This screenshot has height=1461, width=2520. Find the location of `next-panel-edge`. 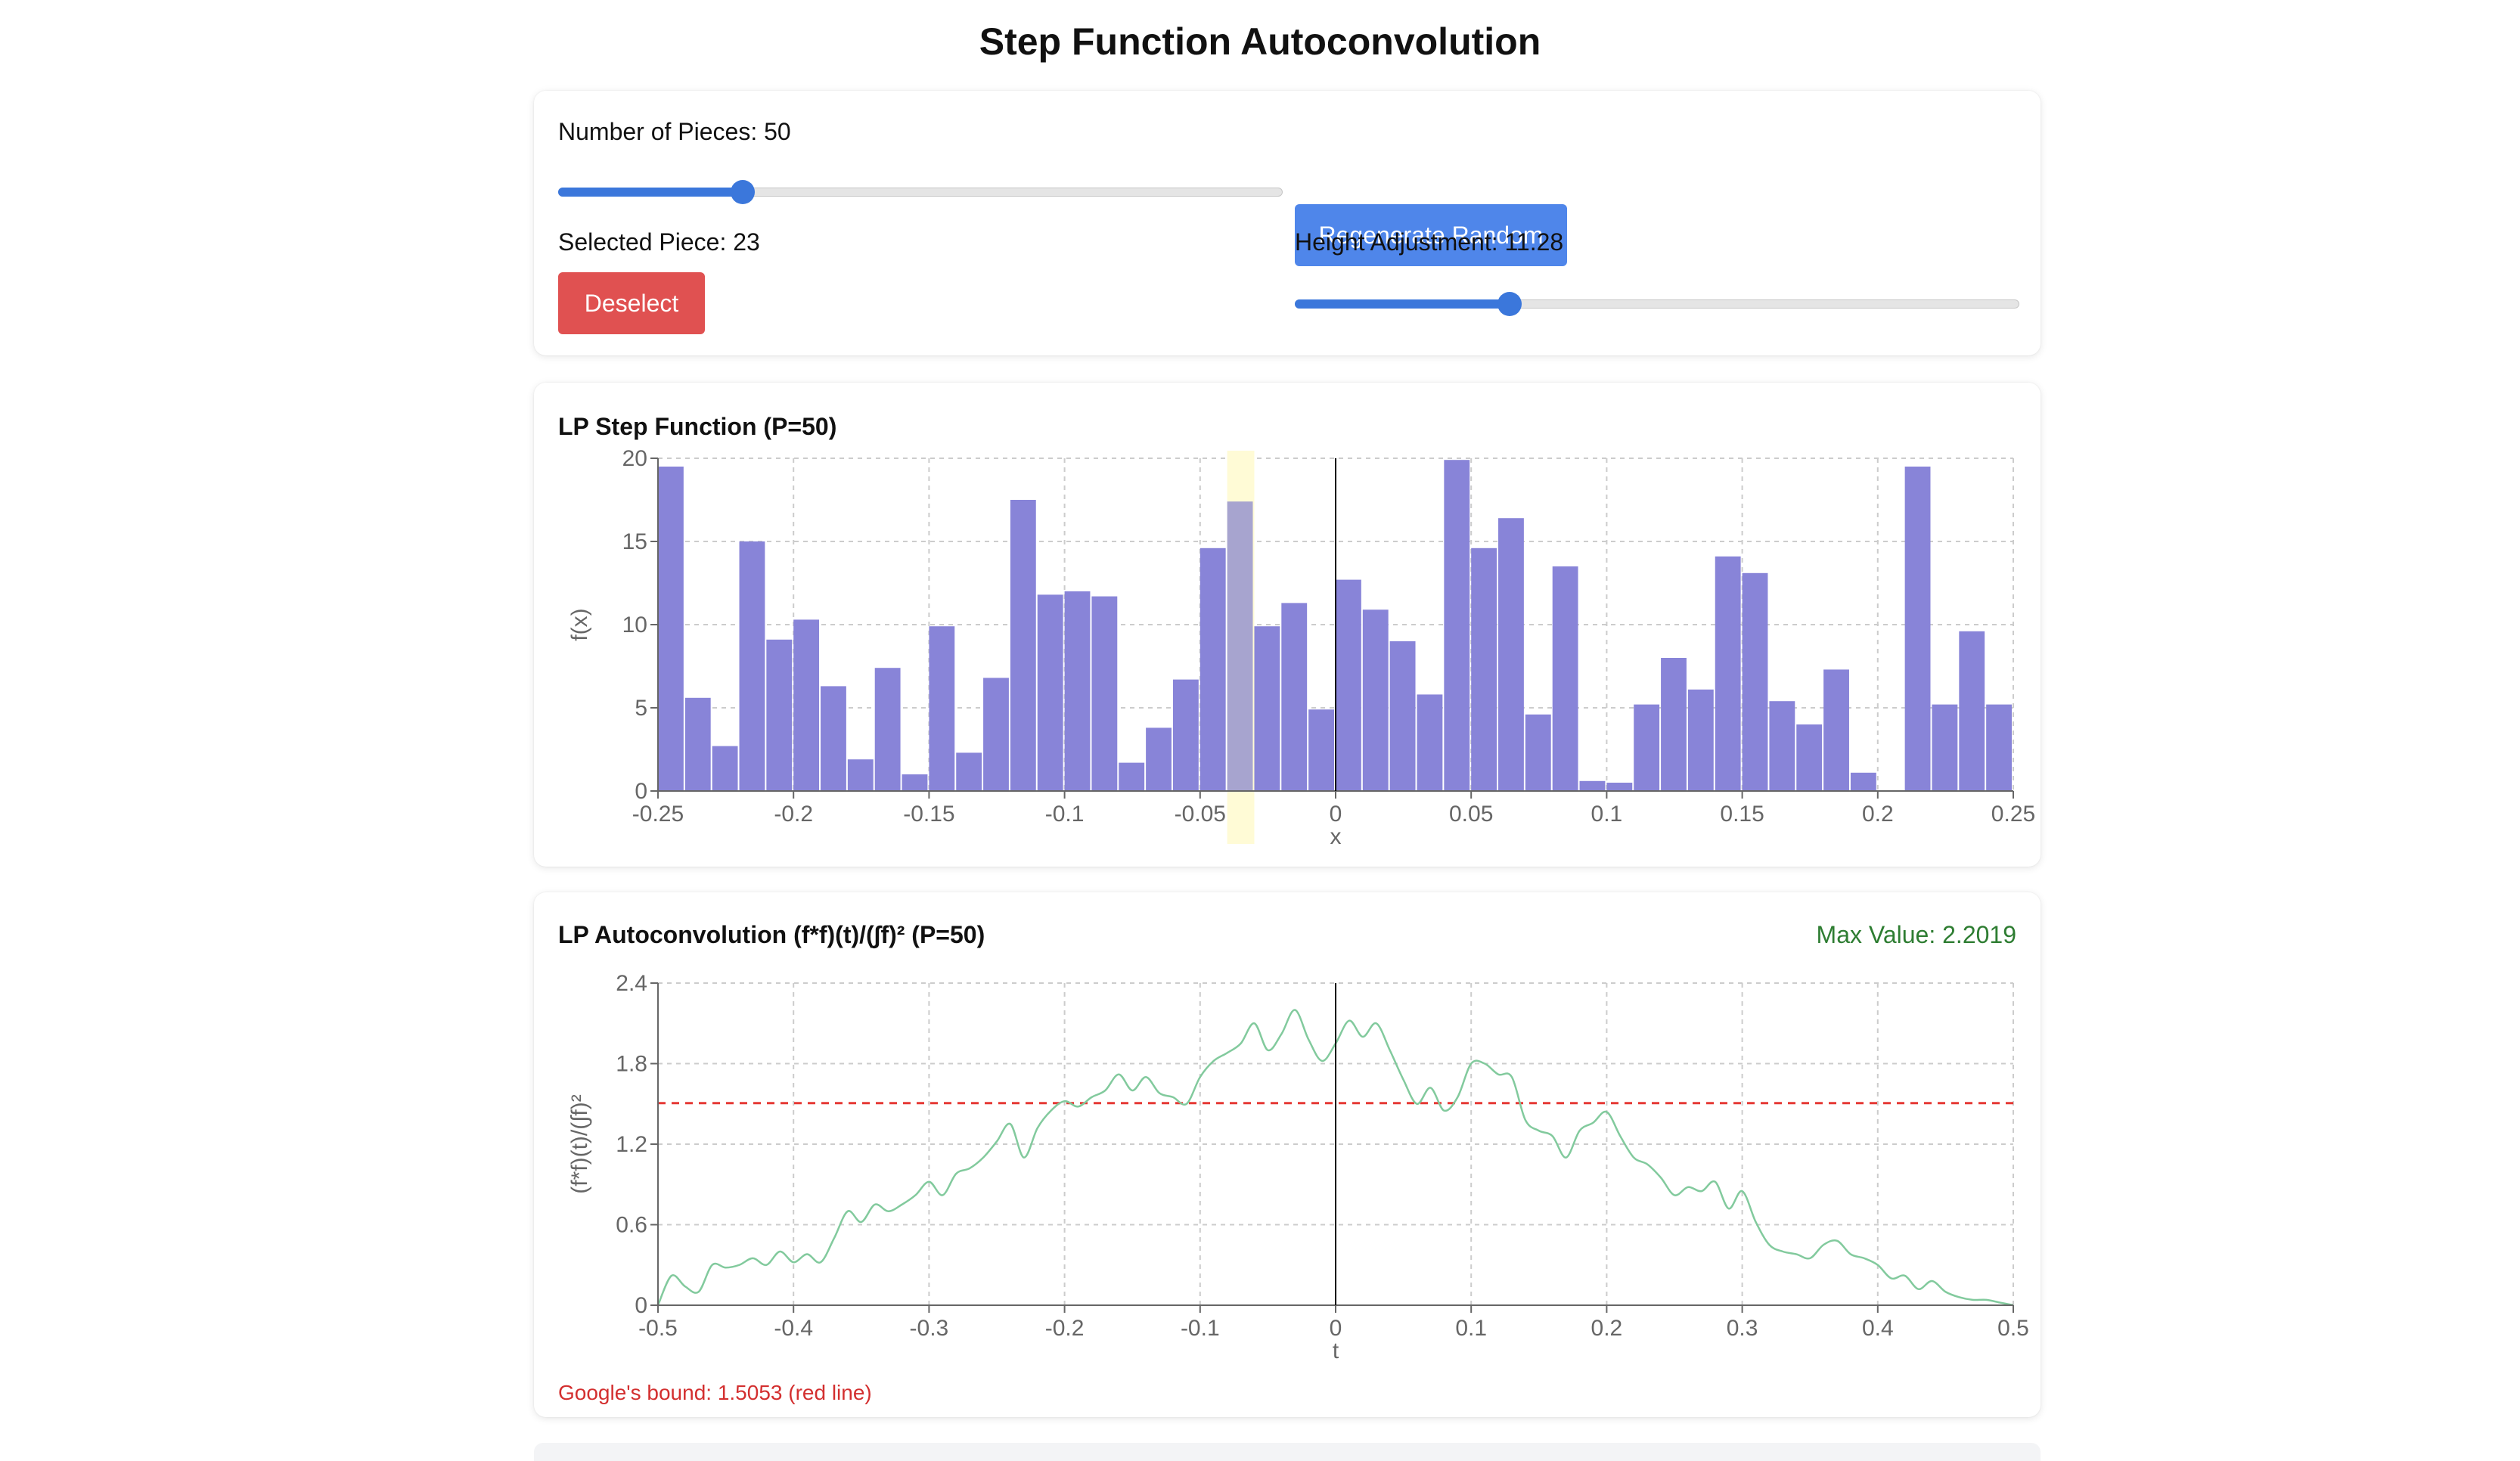

next-panel-edge is located at coordinates (1287, 1452).